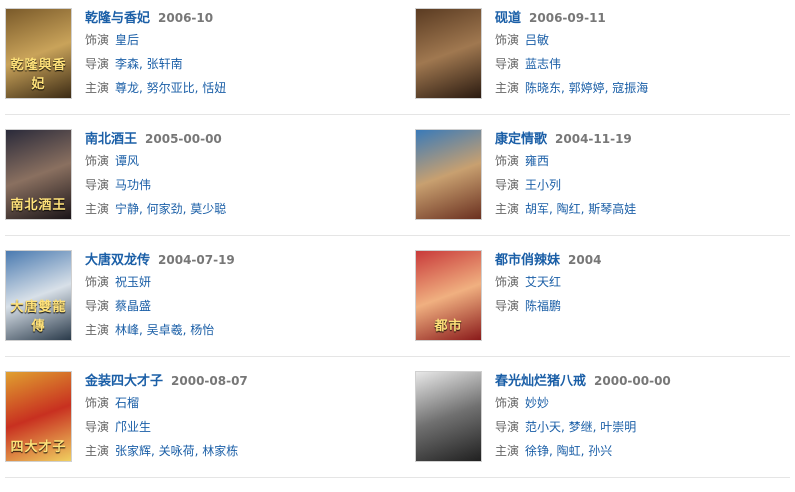 The image size is (795, 492). Describe the element at coordinates (117, 18) in the screenshot. I see `drama-title-link: 乾隆与香妃` at that location.